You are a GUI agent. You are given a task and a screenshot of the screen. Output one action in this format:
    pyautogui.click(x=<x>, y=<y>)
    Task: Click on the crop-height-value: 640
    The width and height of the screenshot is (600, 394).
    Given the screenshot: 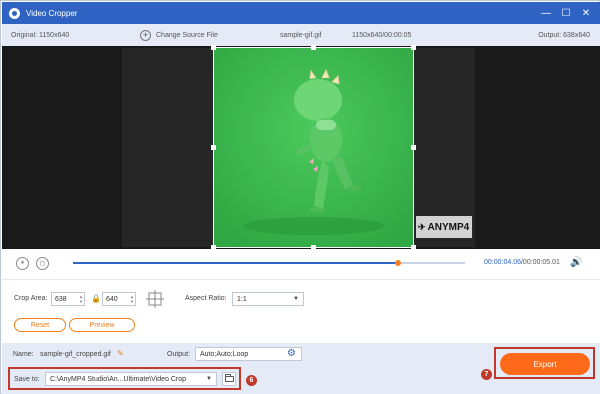 What is the action you would take?
    pyautogui.click(x=112, y=299)
    